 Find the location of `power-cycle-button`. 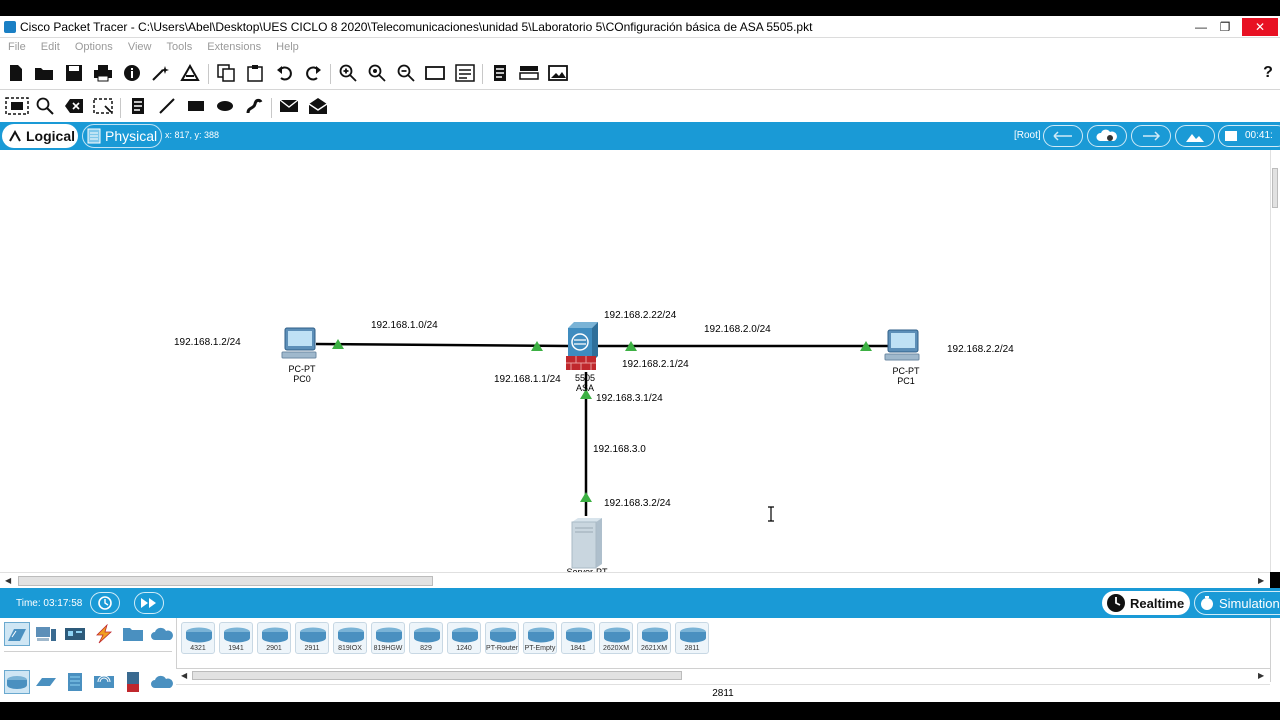

power-cycle-button is located at coordinates (105, 603).